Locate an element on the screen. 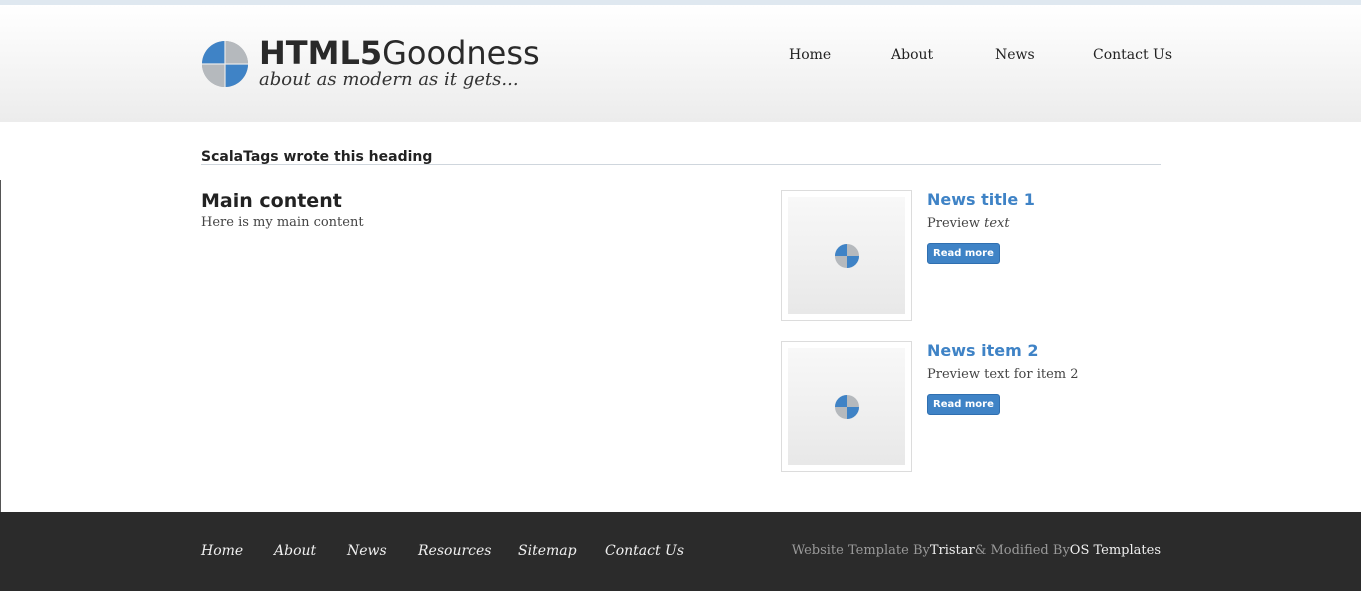  nav-home: Home is located at coordinates (810, 55).